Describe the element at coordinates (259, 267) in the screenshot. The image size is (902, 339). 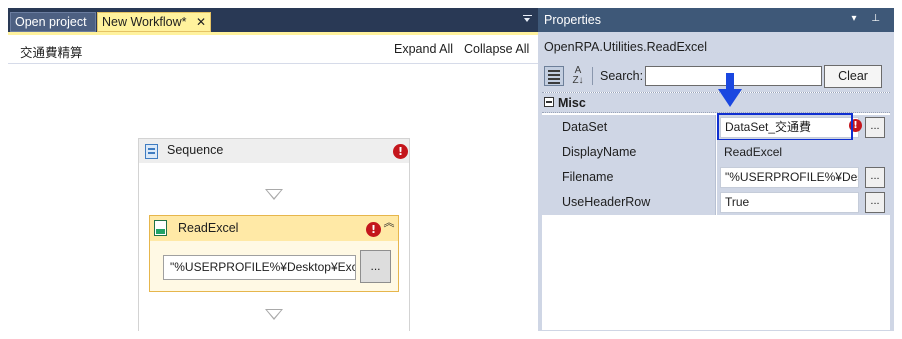
I see `filename-field: "%USERPROFILE%¥Desktop¥Exc` at that location.